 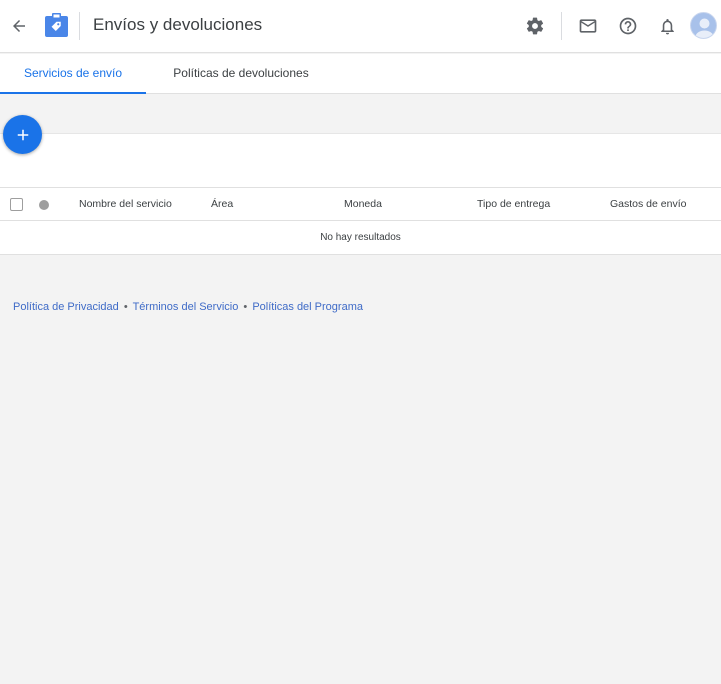 I want to click on arrow-back-icon, so click(x=19, y=26).